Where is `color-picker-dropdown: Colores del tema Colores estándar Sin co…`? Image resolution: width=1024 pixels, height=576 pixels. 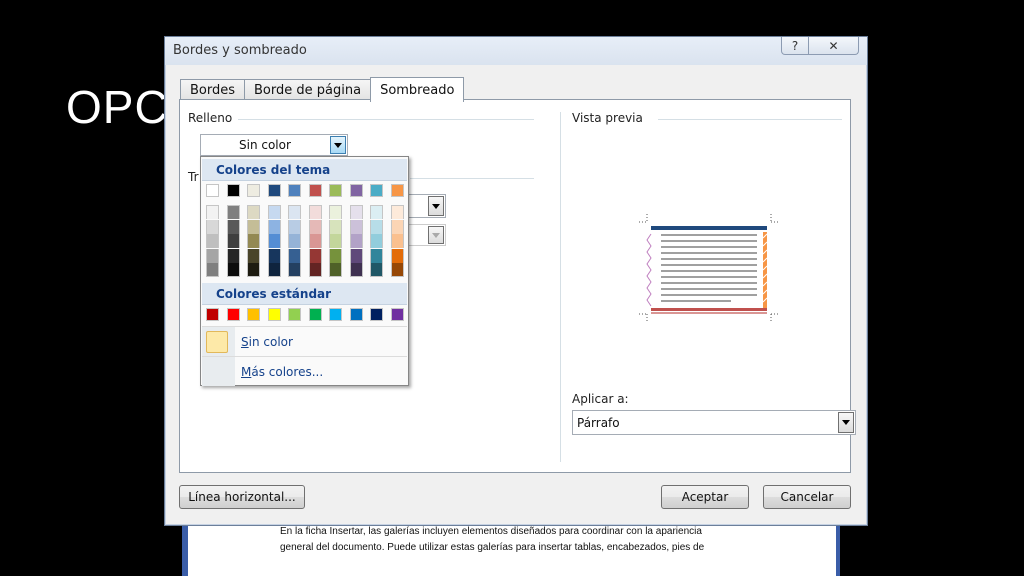 color-picker-dropdown: Colores del tema Colores estándar Sin co… is located at coordinates (304, 271).